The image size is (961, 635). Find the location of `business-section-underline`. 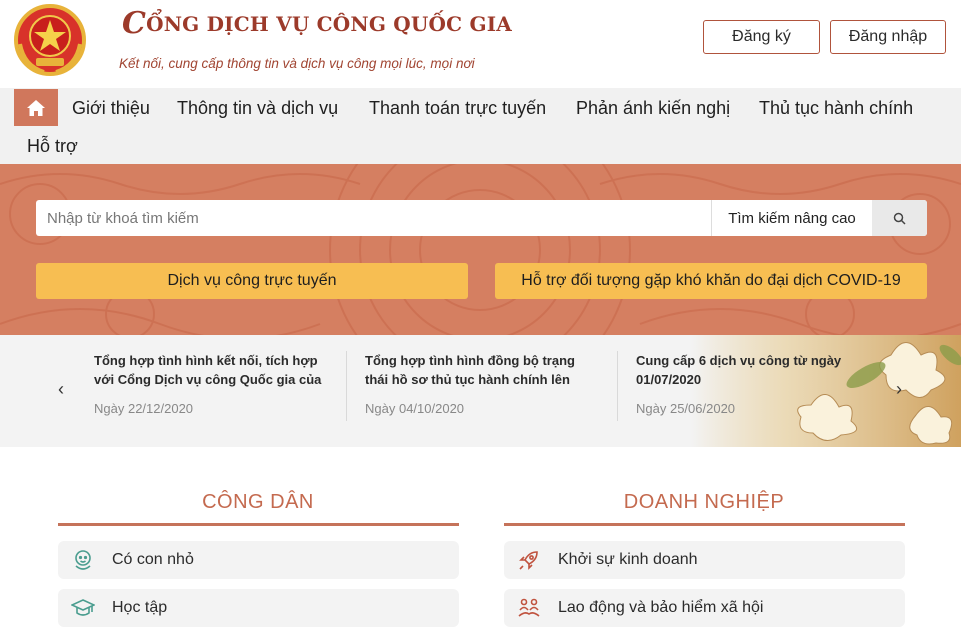

business-section-underline is located at coordinates (704, 524).